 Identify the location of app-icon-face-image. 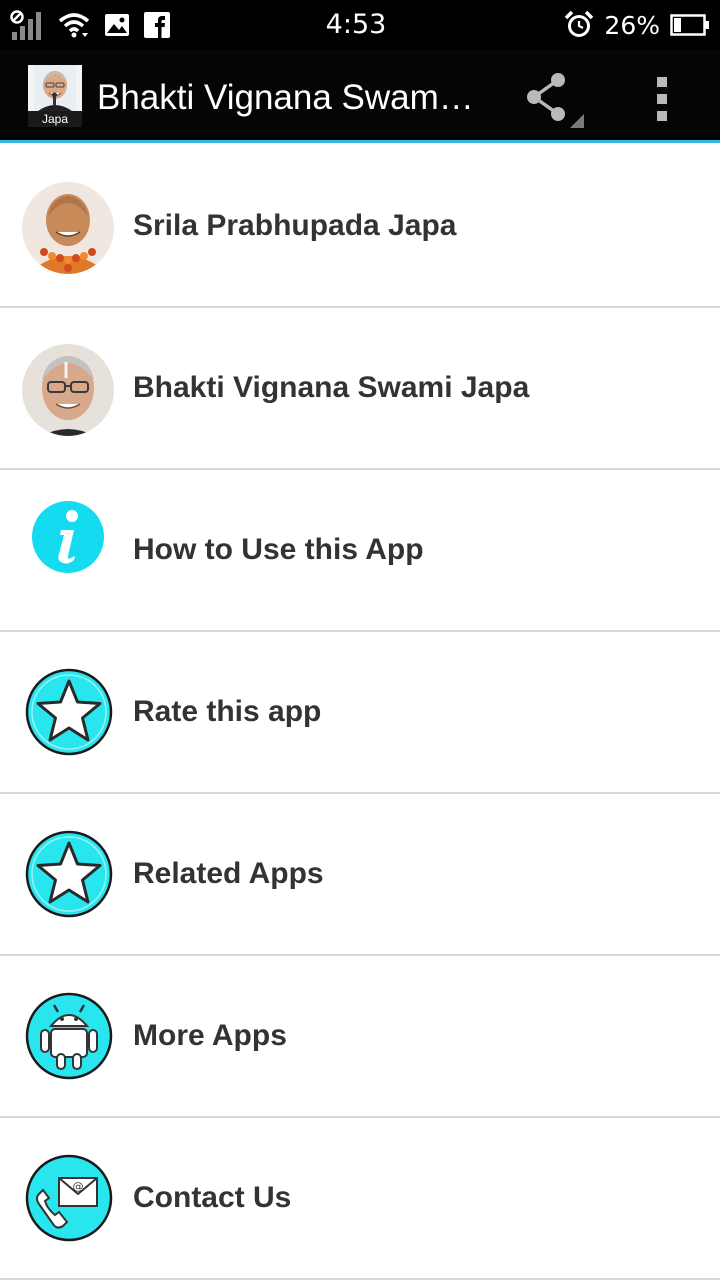
(55, 88).